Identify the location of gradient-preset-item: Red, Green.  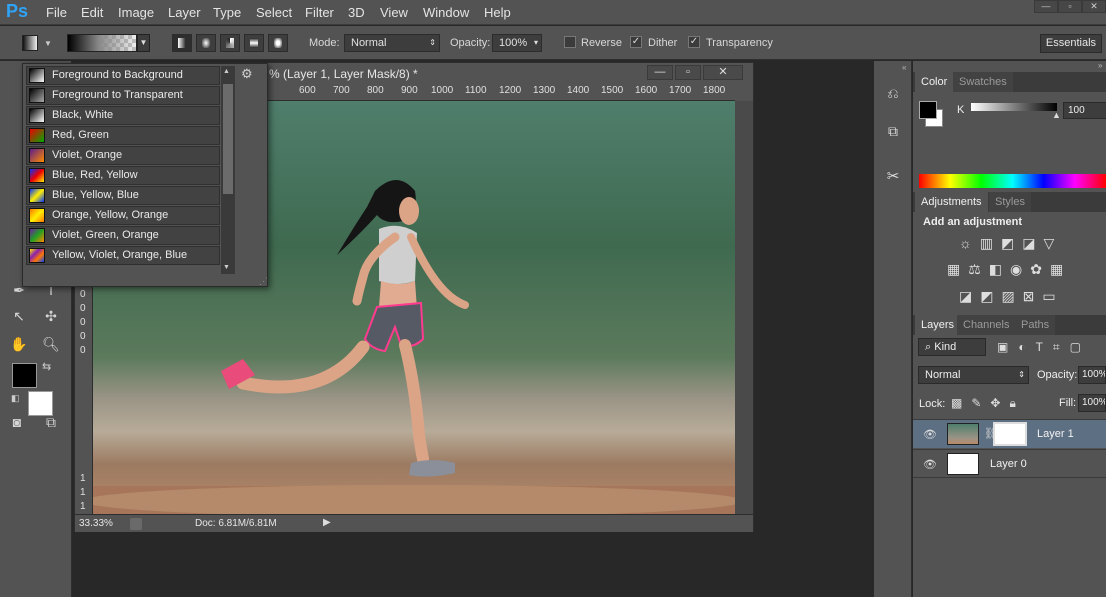
(123, 135).